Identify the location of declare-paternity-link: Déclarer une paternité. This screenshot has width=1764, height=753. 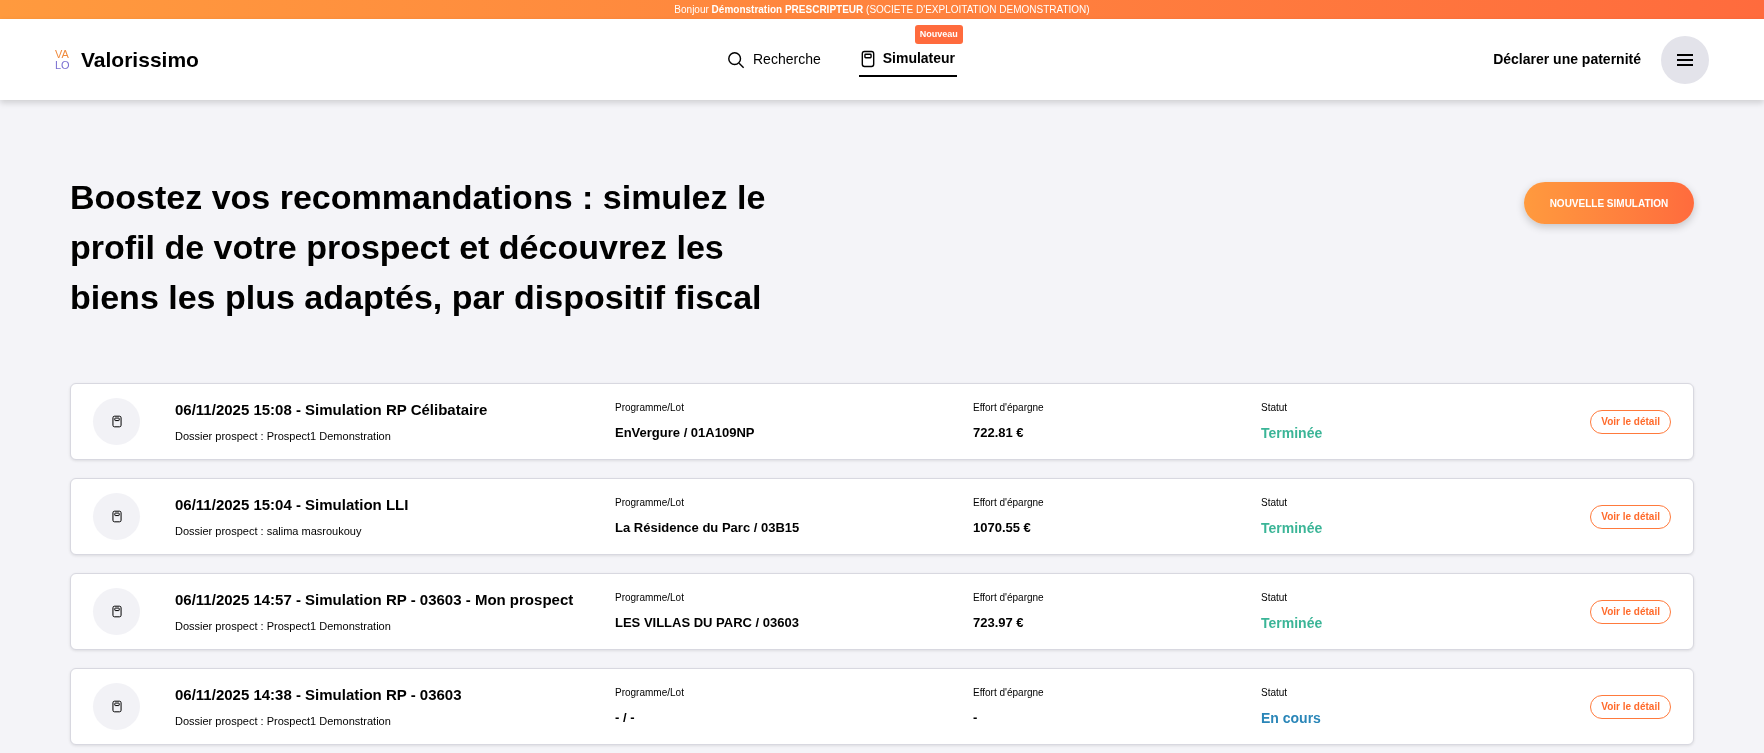
(1567, 59).